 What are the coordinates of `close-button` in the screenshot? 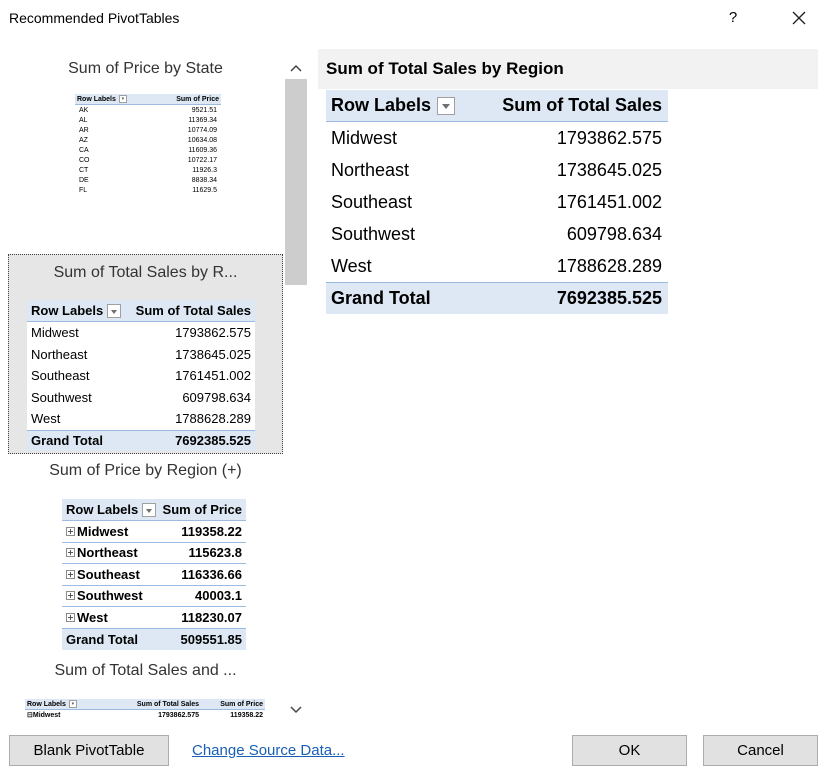 It's located at (799, 18).